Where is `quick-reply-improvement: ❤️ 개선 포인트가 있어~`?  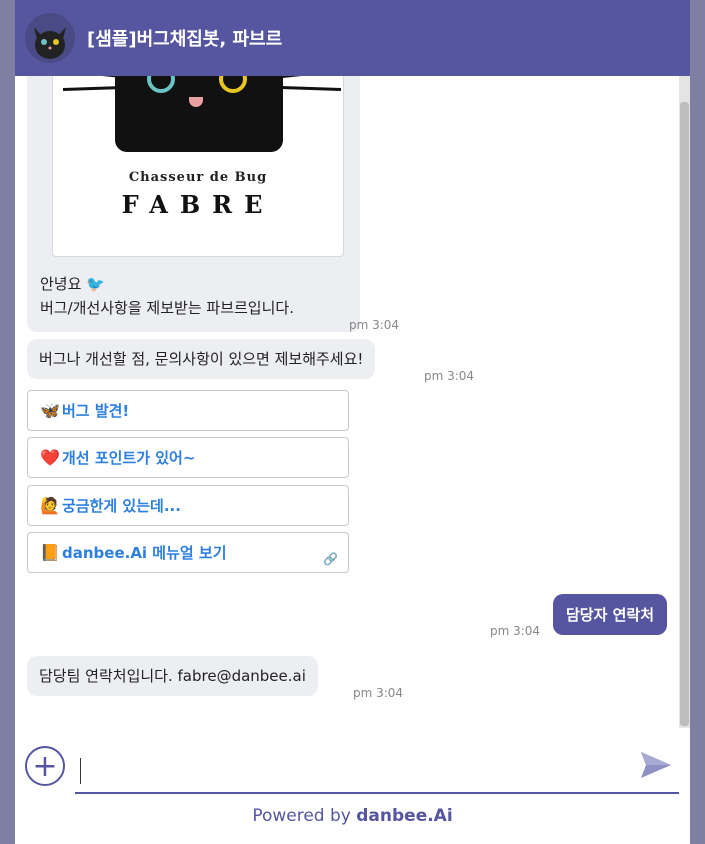
quick-reply-improvement: ❤️ 개선 포인트가 있어~ is located at coordinates (188, 457).